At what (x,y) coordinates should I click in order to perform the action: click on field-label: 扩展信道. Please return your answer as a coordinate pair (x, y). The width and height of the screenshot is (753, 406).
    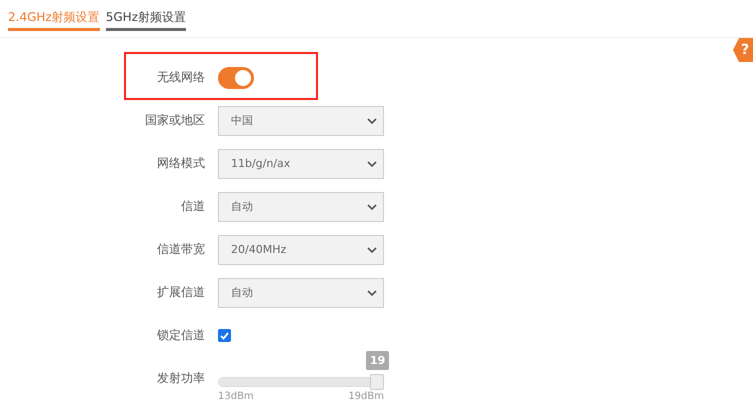
    Looking at the image, I should click on (180, 292).